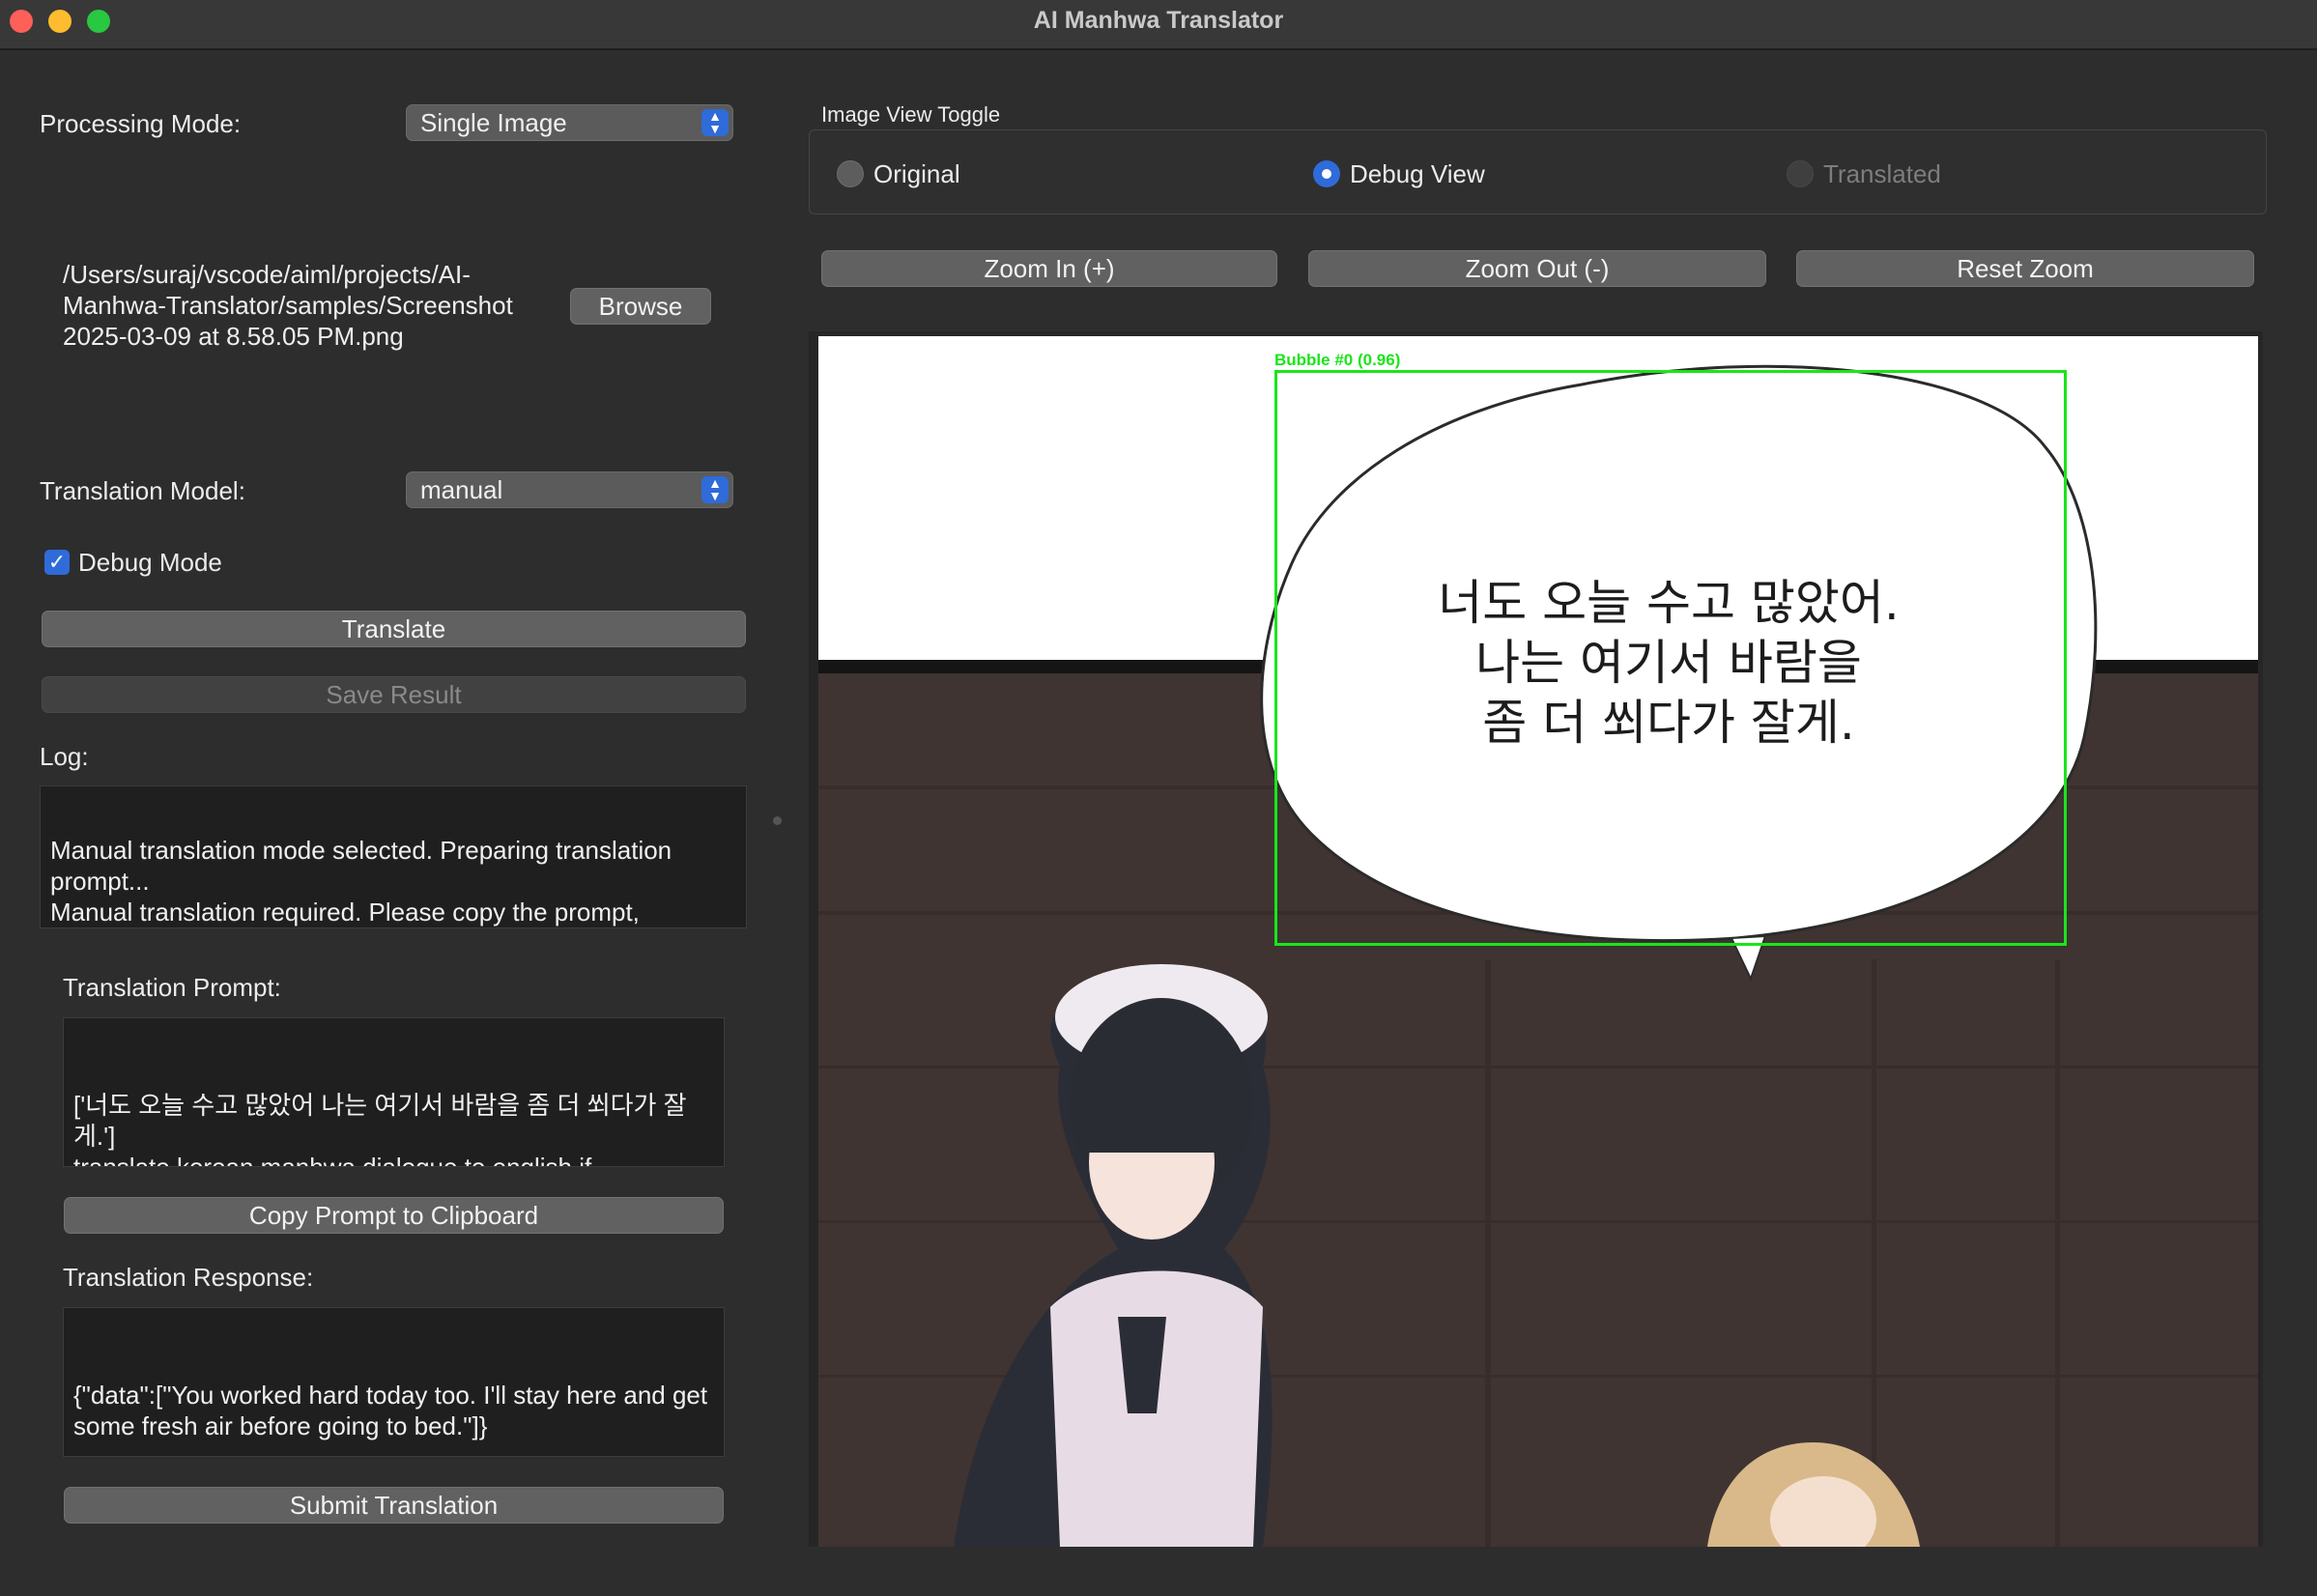 Image resolution: width=2317 pixels, height=1596 pixels. I want to click on bubble-line: 나는 여기서 바람을, so click(1668, 663).